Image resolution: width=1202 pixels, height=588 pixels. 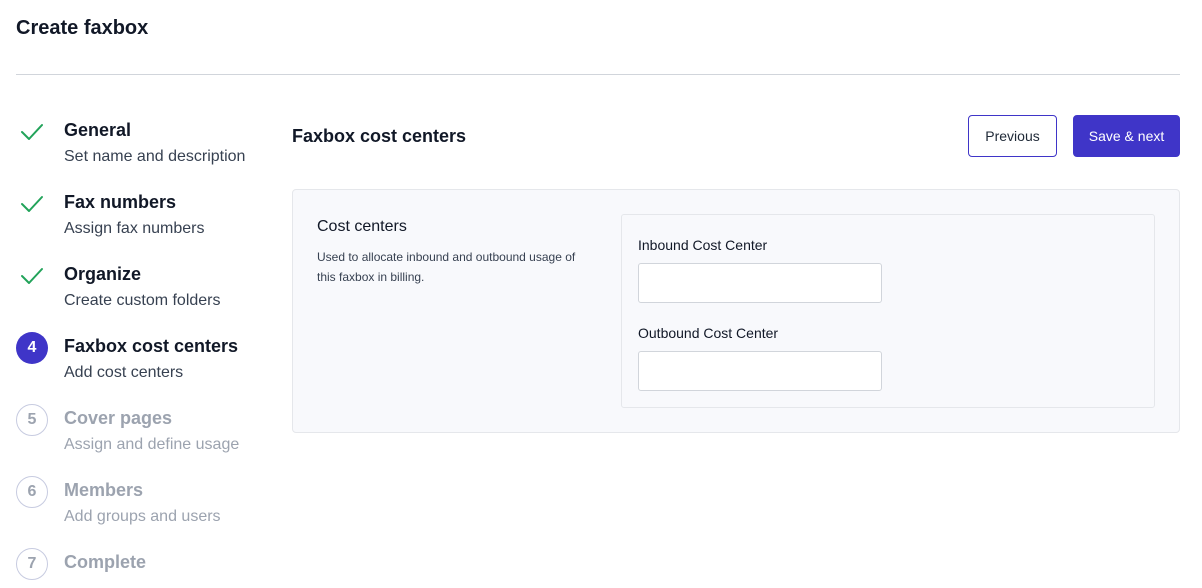 I want to click on outbound-cost-center-label: Outbound Cost Center, so click(x=708, y=333).